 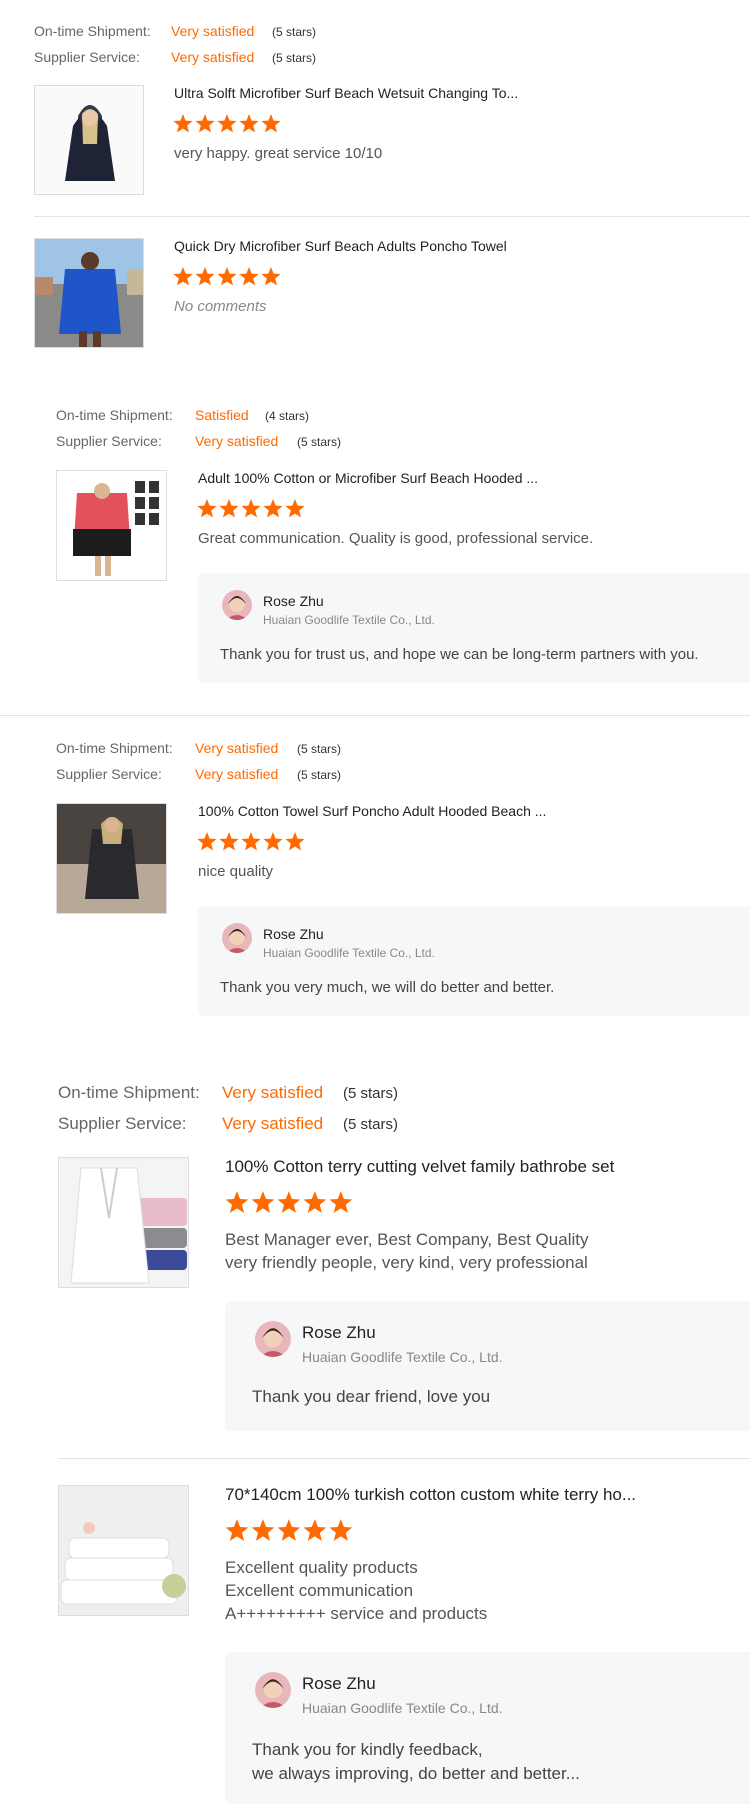 What do you see at coordinates (278, 153) in the screenshot?
I see `review-comment: very happy. great service 10/10` at bounding box center [278, 153].